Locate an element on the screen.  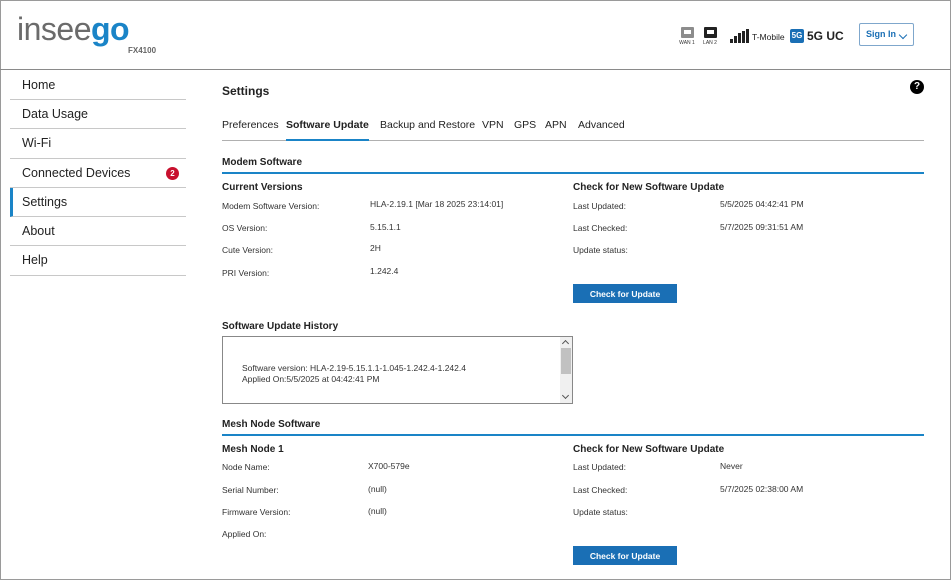
sidebar-item-label: Settings is located at coordinates (45, 201).